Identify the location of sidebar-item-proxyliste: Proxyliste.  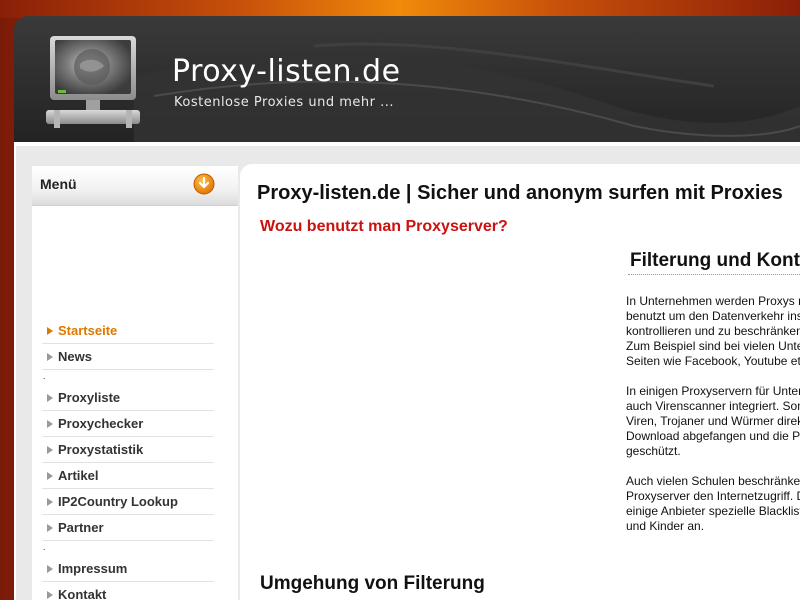
(128, 398).